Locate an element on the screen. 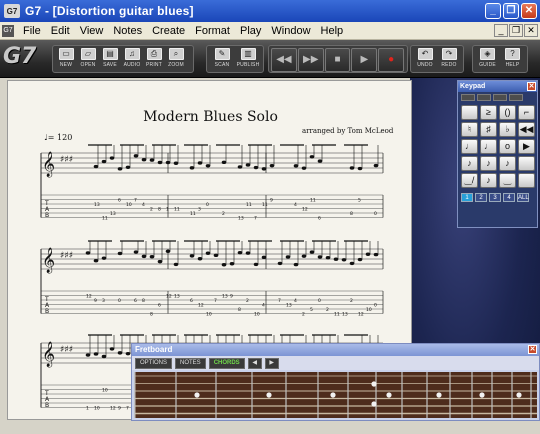 This screenshot has height=434, width=540. rewind-button: ◀◀ is located at coordinates (284, 60).